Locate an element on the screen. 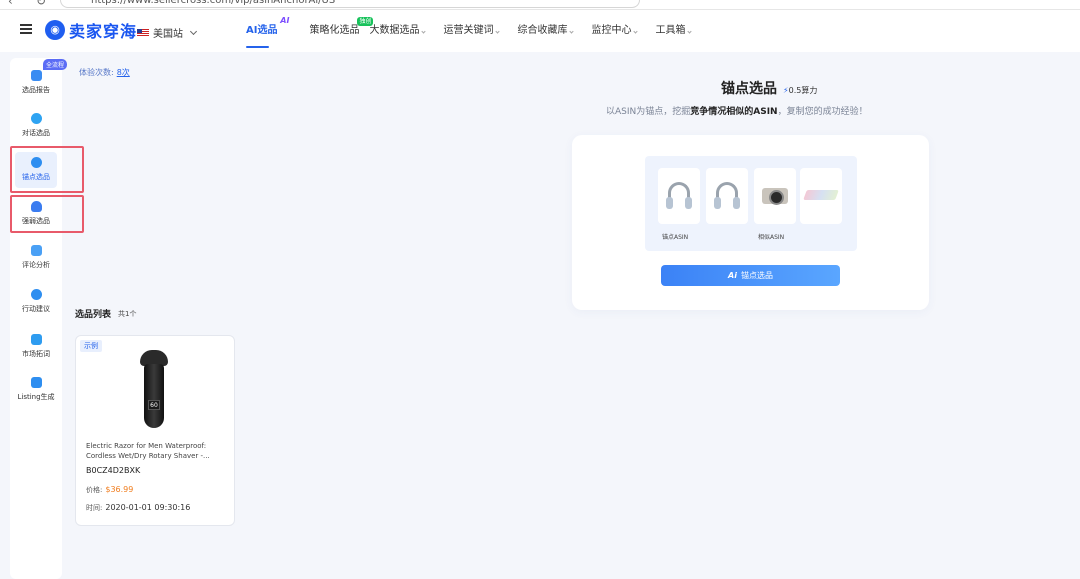 Image resolution: width=1080 pixels, height=579 pixels. anchor-asin-label: 锚点ASIN is located at coordinates (675, 237).